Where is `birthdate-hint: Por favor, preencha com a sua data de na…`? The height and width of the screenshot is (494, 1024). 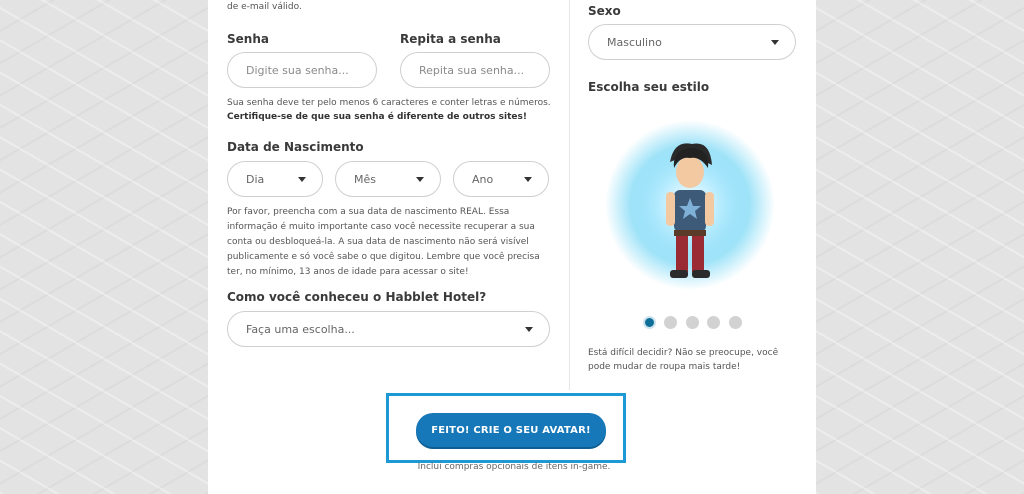
birthdate-hint: Por favor, preencha com a sua data de na… is located at coordinates (397, 242).